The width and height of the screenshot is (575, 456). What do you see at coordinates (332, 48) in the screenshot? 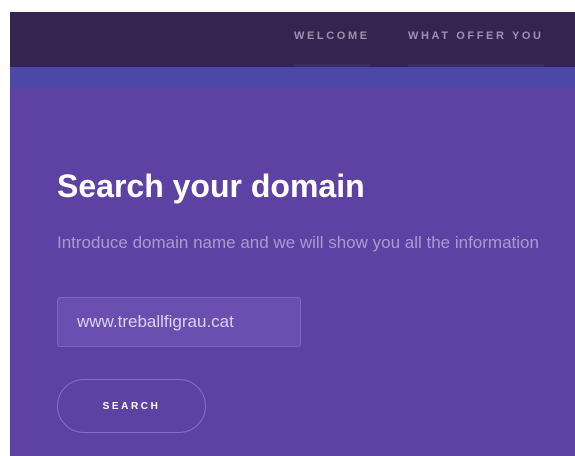
I see `nav-link-welcome: WELCOME` at bounding box center [332, 48].